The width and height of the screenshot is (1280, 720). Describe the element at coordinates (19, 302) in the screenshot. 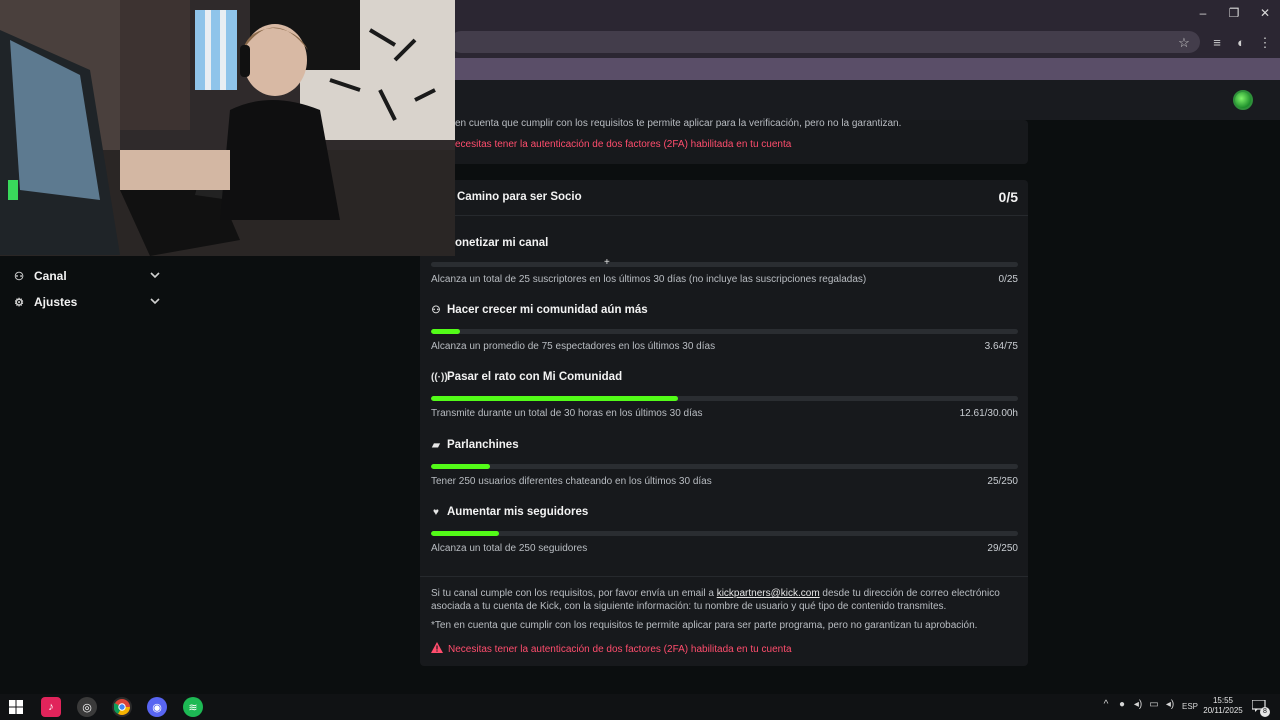

I see `gear-icon: ⚙` at that location.